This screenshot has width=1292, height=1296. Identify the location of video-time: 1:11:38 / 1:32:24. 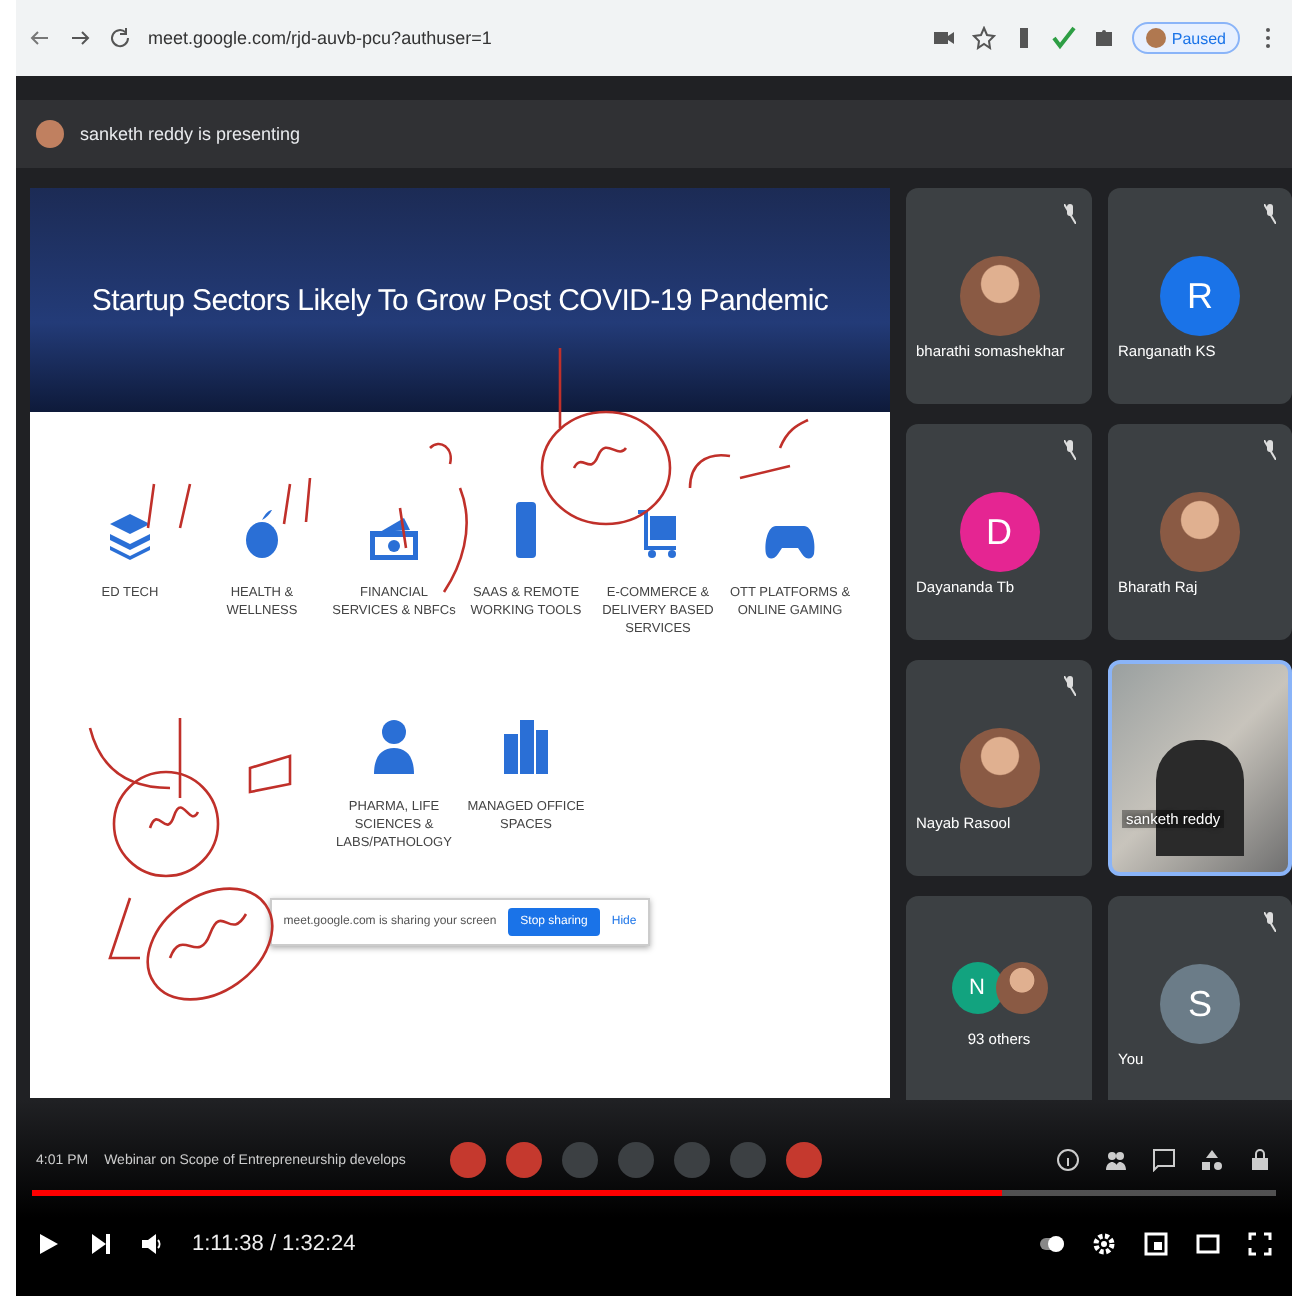
(274, 1244).